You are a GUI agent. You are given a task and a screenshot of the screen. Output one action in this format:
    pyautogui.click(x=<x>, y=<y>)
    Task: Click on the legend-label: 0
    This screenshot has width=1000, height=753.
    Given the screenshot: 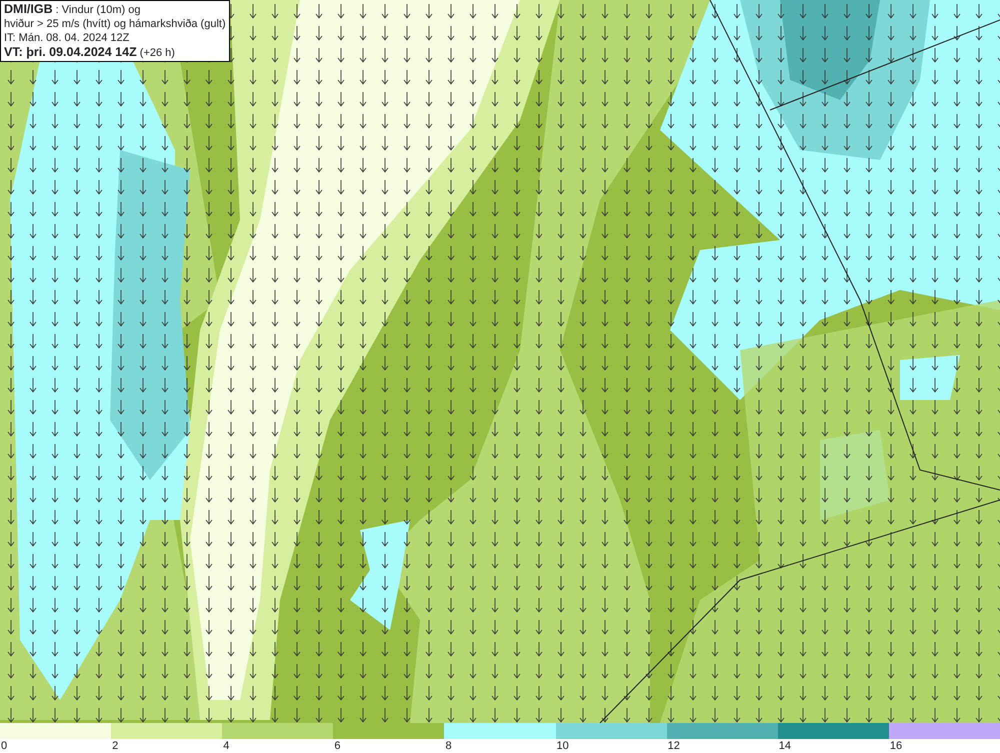 What is the action you would take?
    pyautogui.click(x=4, y=746)
    